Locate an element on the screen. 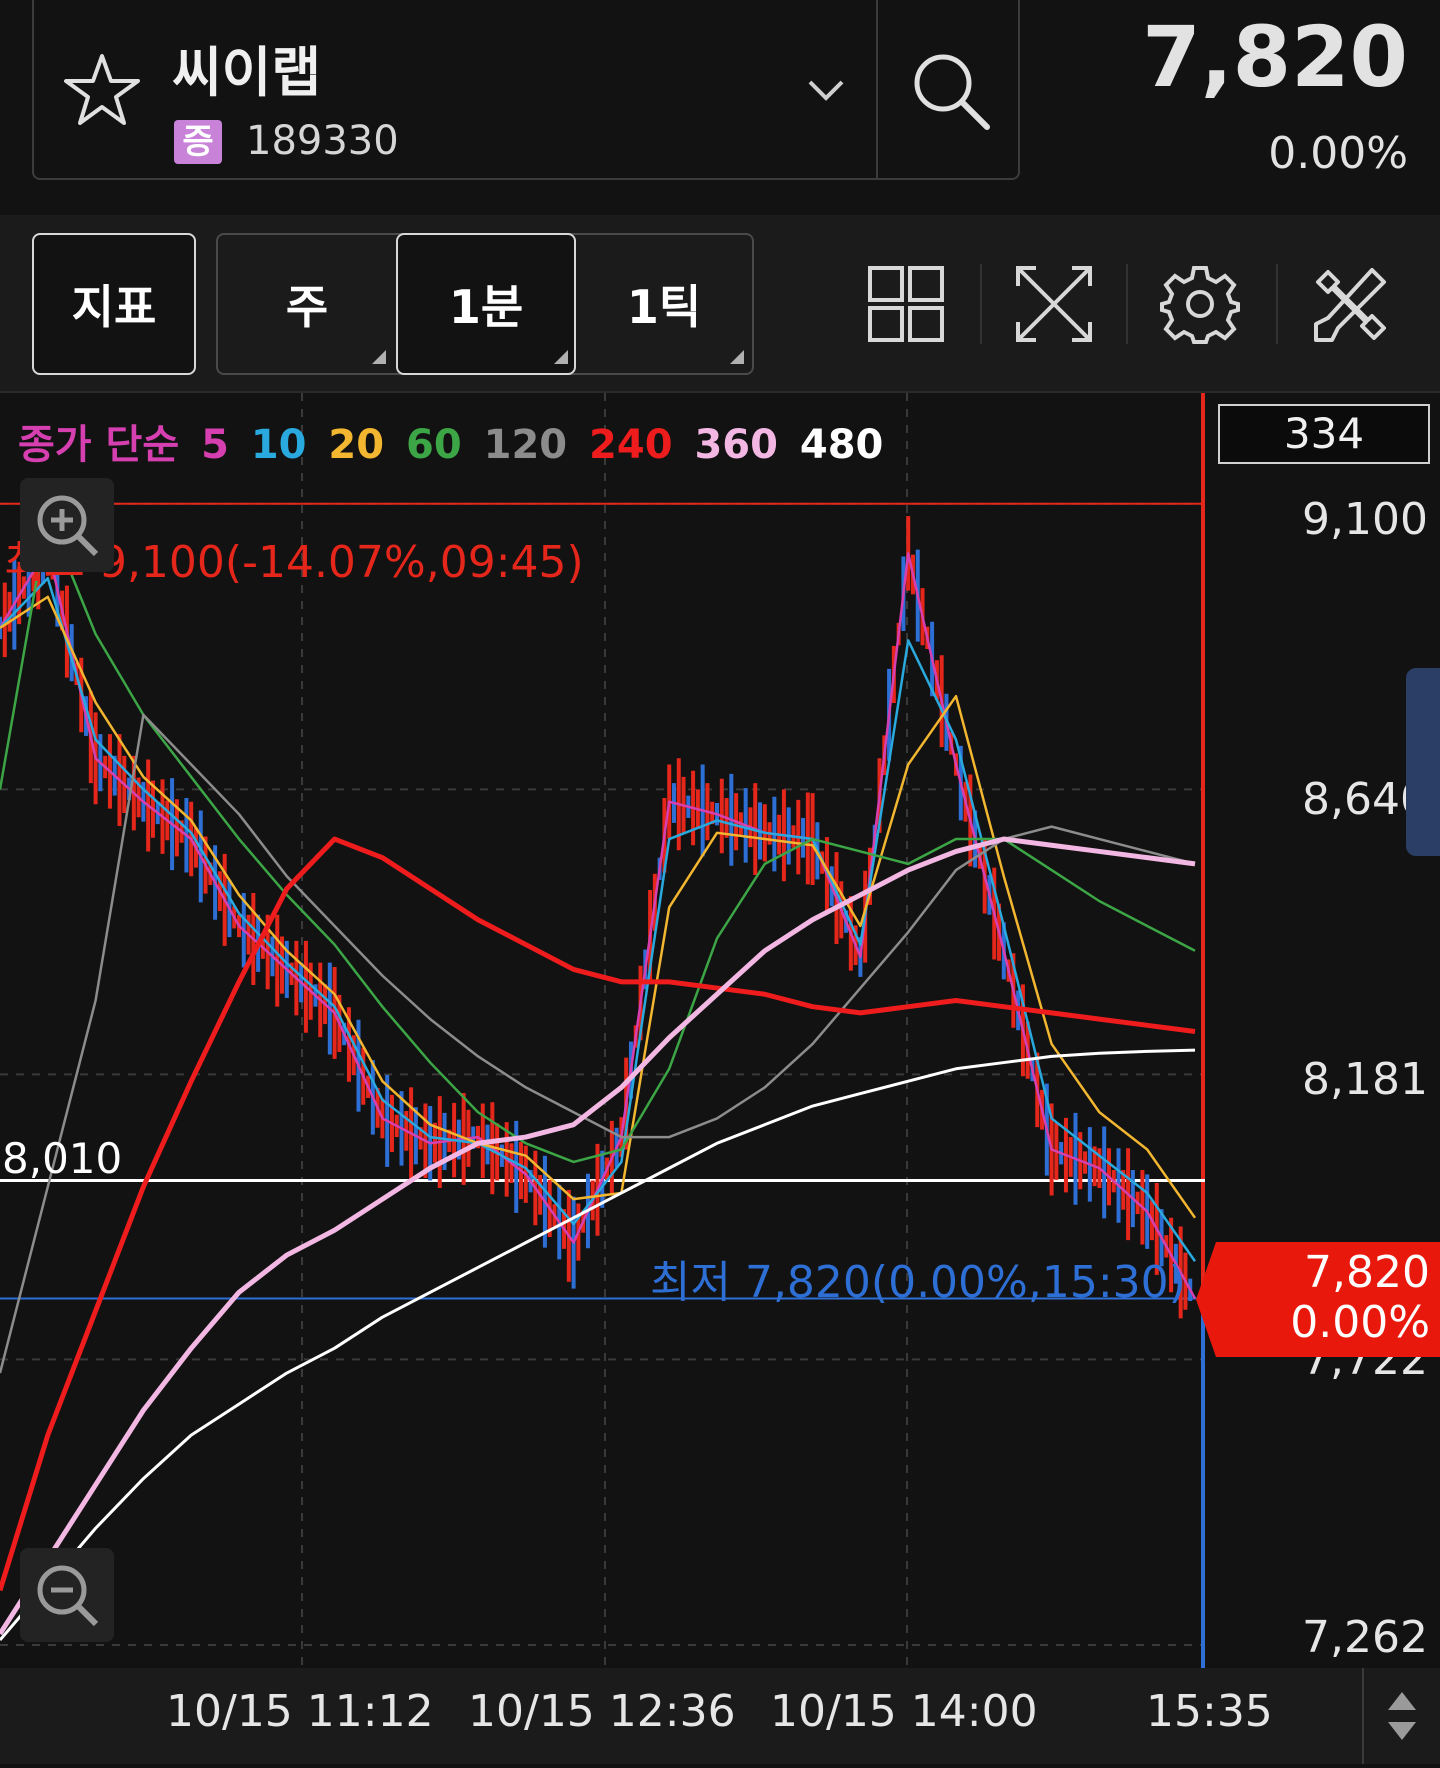 The image size is (1440, 1768). indicator-button: 지표 is located at coordinates (114, 304).